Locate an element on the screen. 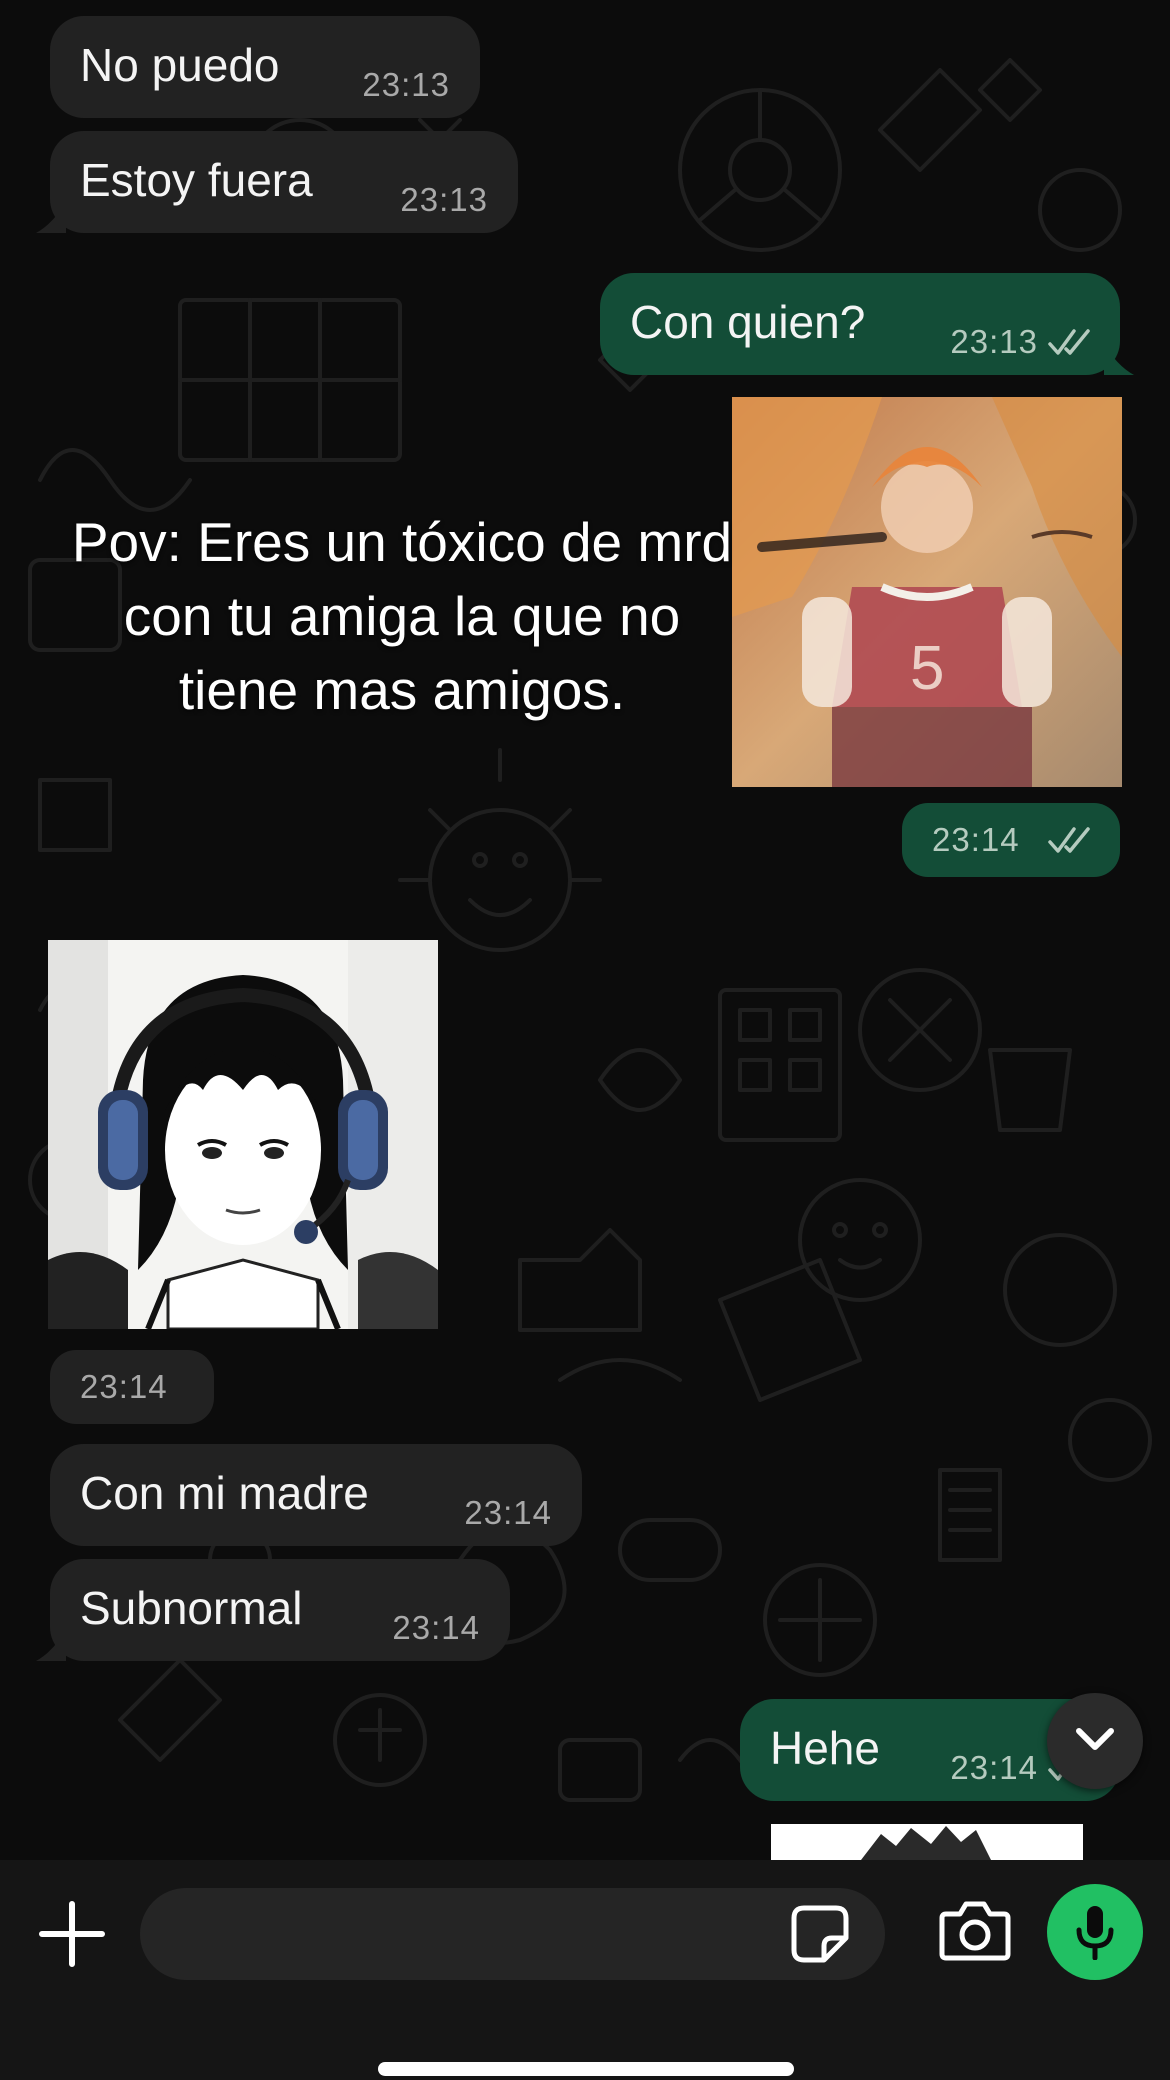 Image resolution: width=1170 pixels, height=2080 pixels. sketch-image is located at coordinates (926, 1843).